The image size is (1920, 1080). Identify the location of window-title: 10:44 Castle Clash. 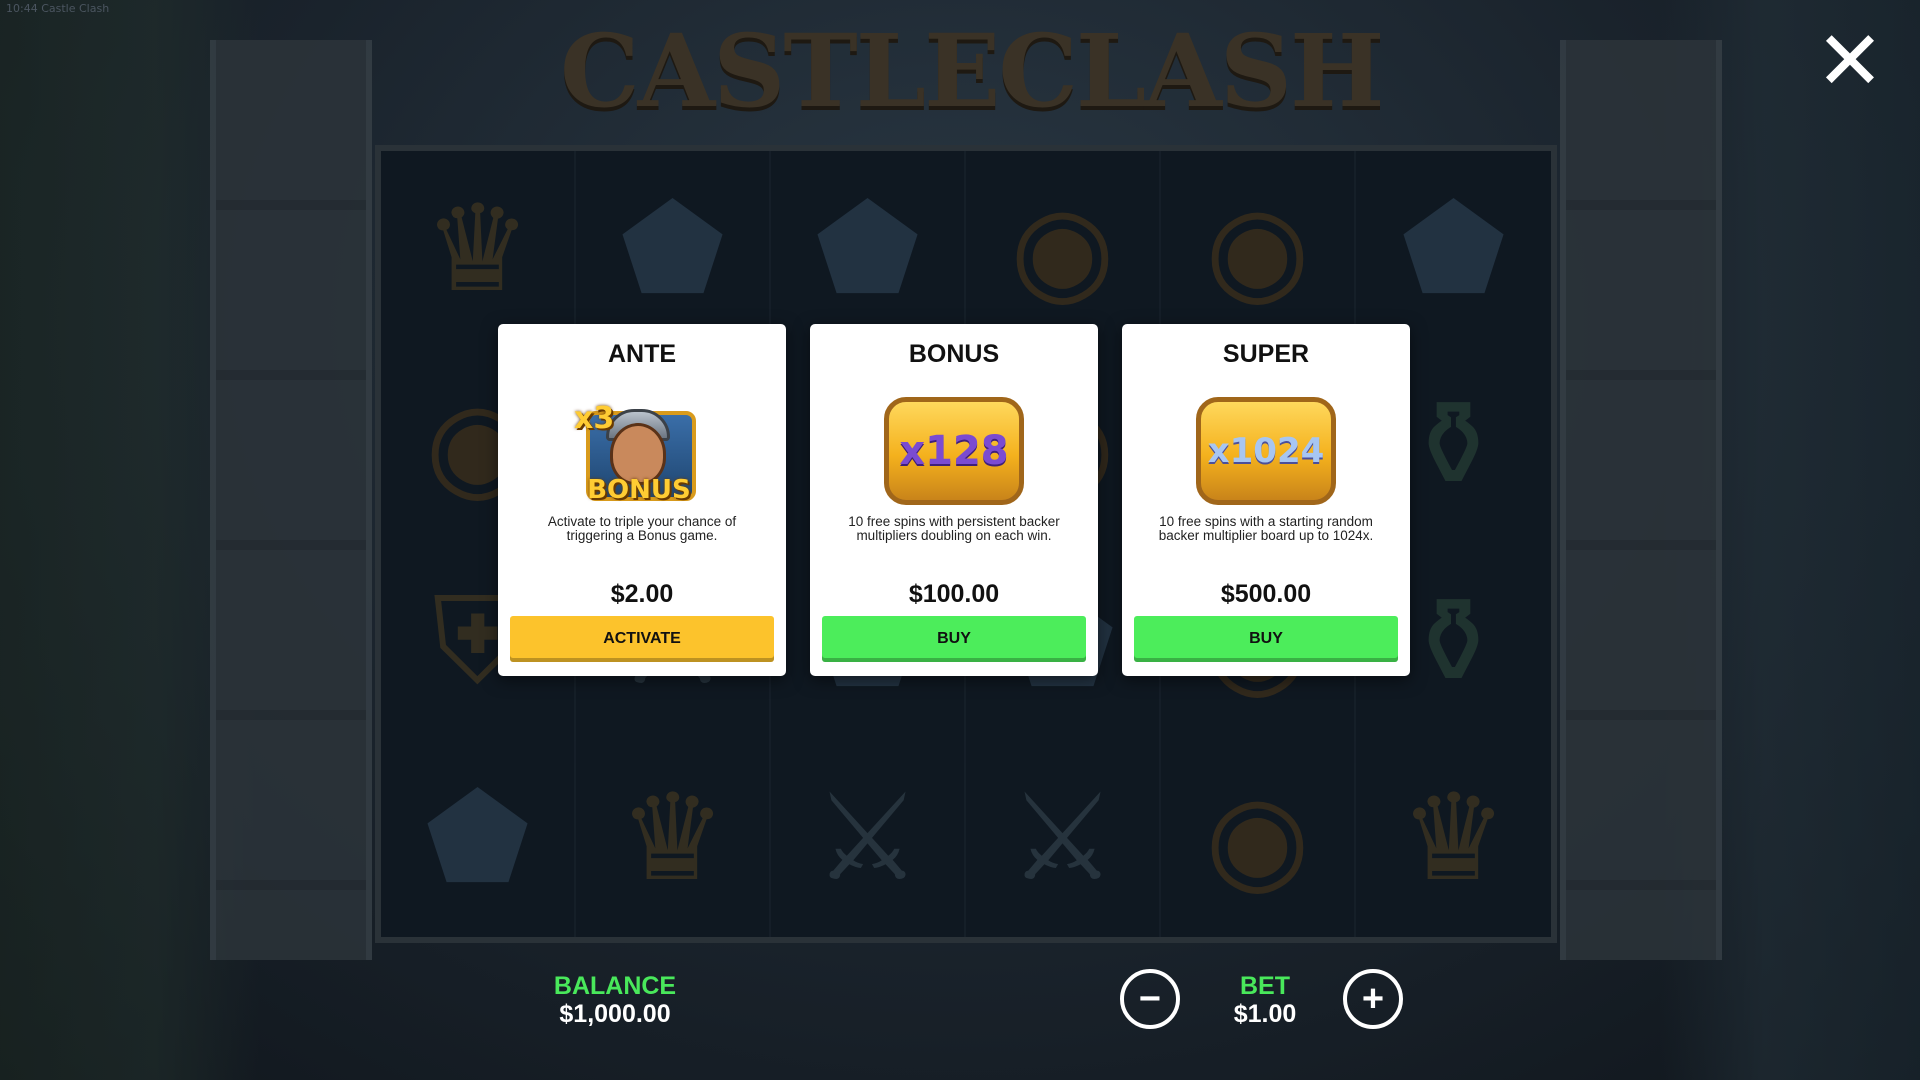
(58, 8).